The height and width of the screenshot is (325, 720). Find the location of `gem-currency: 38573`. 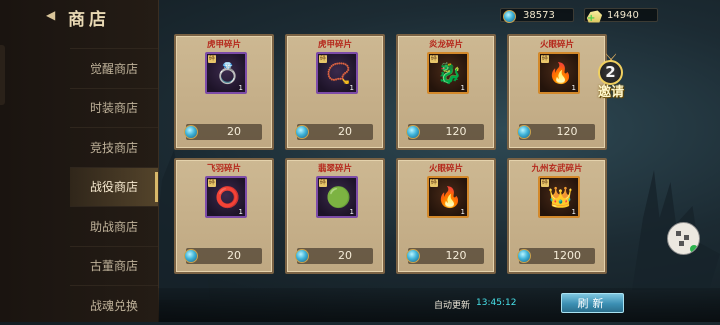

gem-currency: 38573 is located at coordinates (537, 15).